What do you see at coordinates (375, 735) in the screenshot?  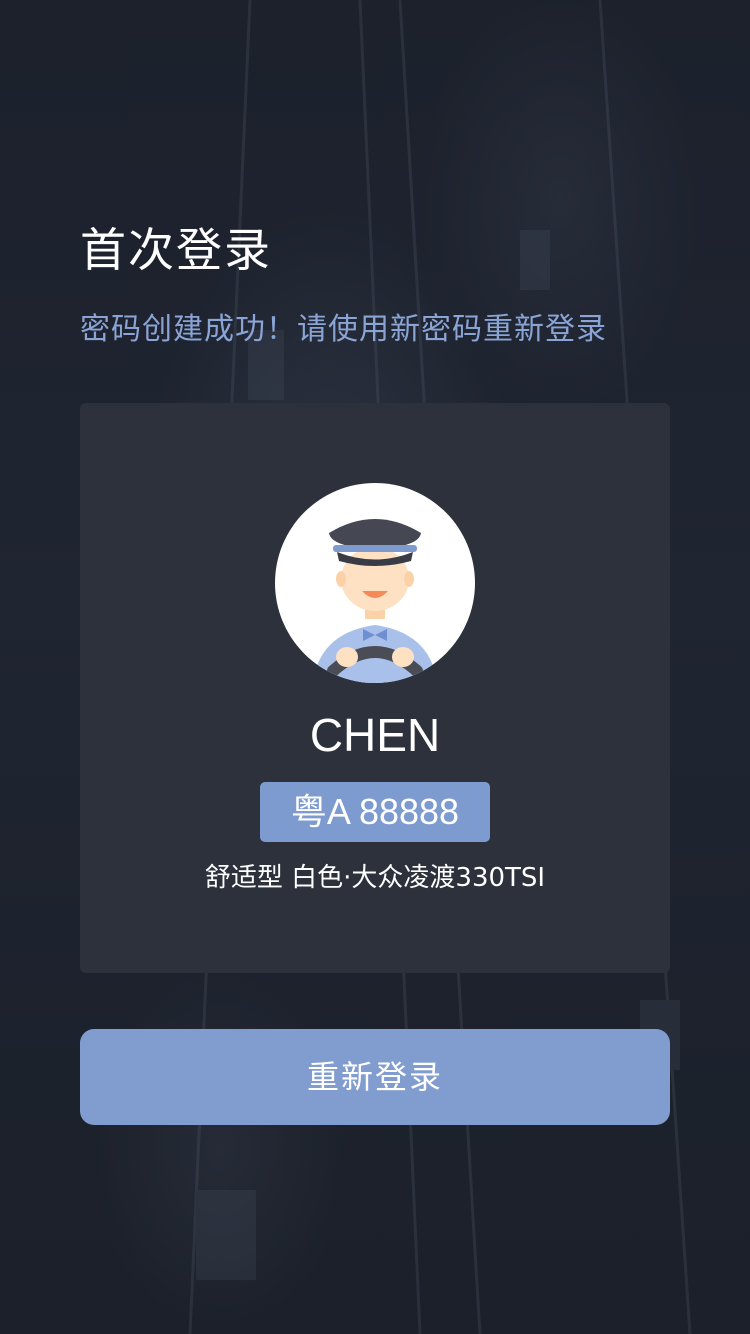 I see `driver-name: CHEN` at bounding box center [375, 735].